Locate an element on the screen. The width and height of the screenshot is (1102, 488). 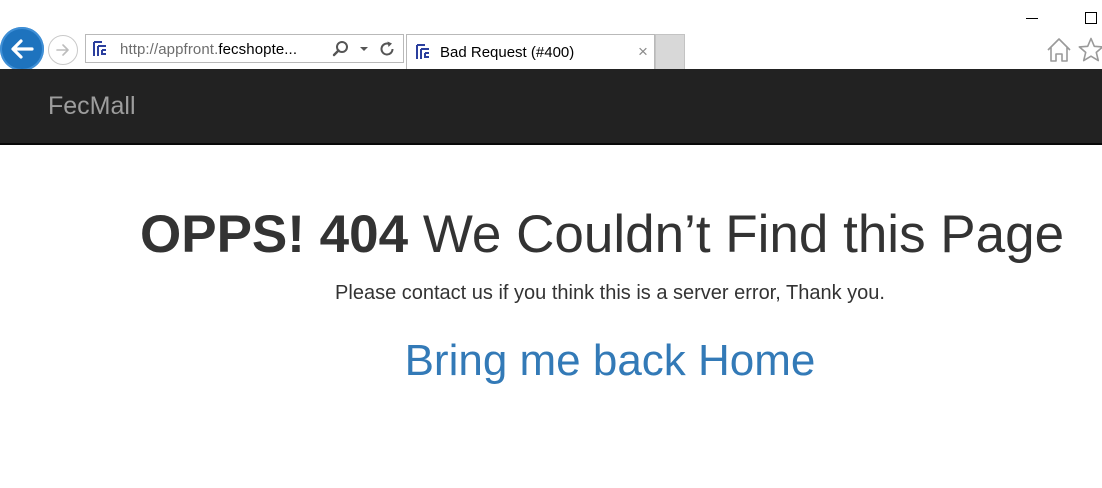
error-code: OPPS! 404 is located at coordinates (274, 234).